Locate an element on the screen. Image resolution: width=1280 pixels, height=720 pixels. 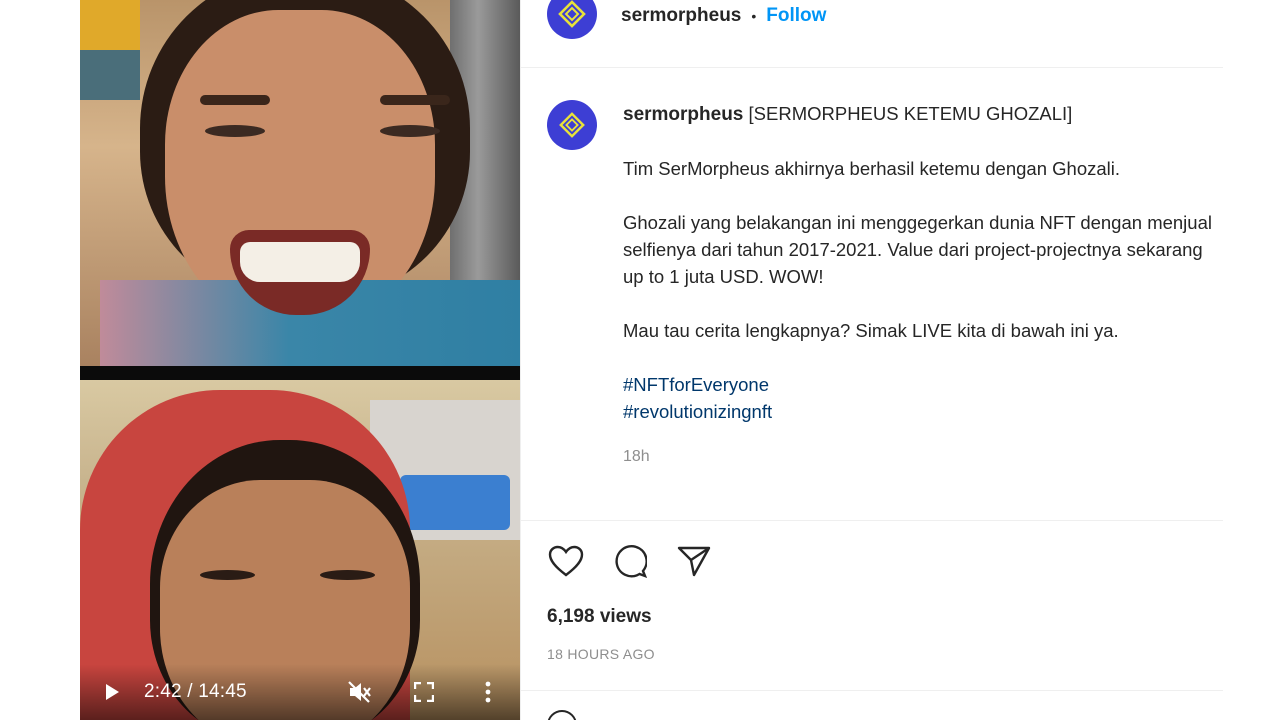
caption-timestamp: 18h is located at coordinates (920, 456).